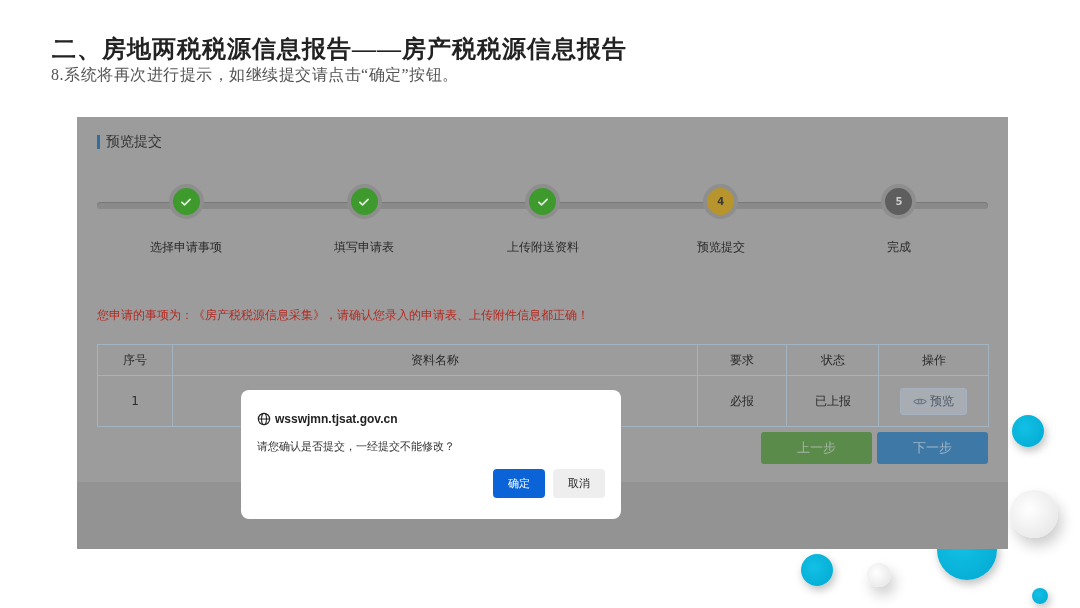  What do you see at coordinates (134, 142) in the screenshot?
I see `section-title: 预览提交` at bounding box center [134, 142].